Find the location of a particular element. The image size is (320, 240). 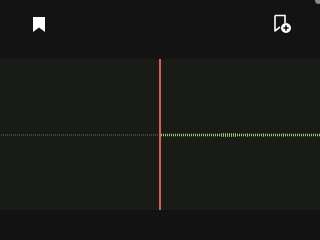

bookmark-button is located at coordinates (39, 24).